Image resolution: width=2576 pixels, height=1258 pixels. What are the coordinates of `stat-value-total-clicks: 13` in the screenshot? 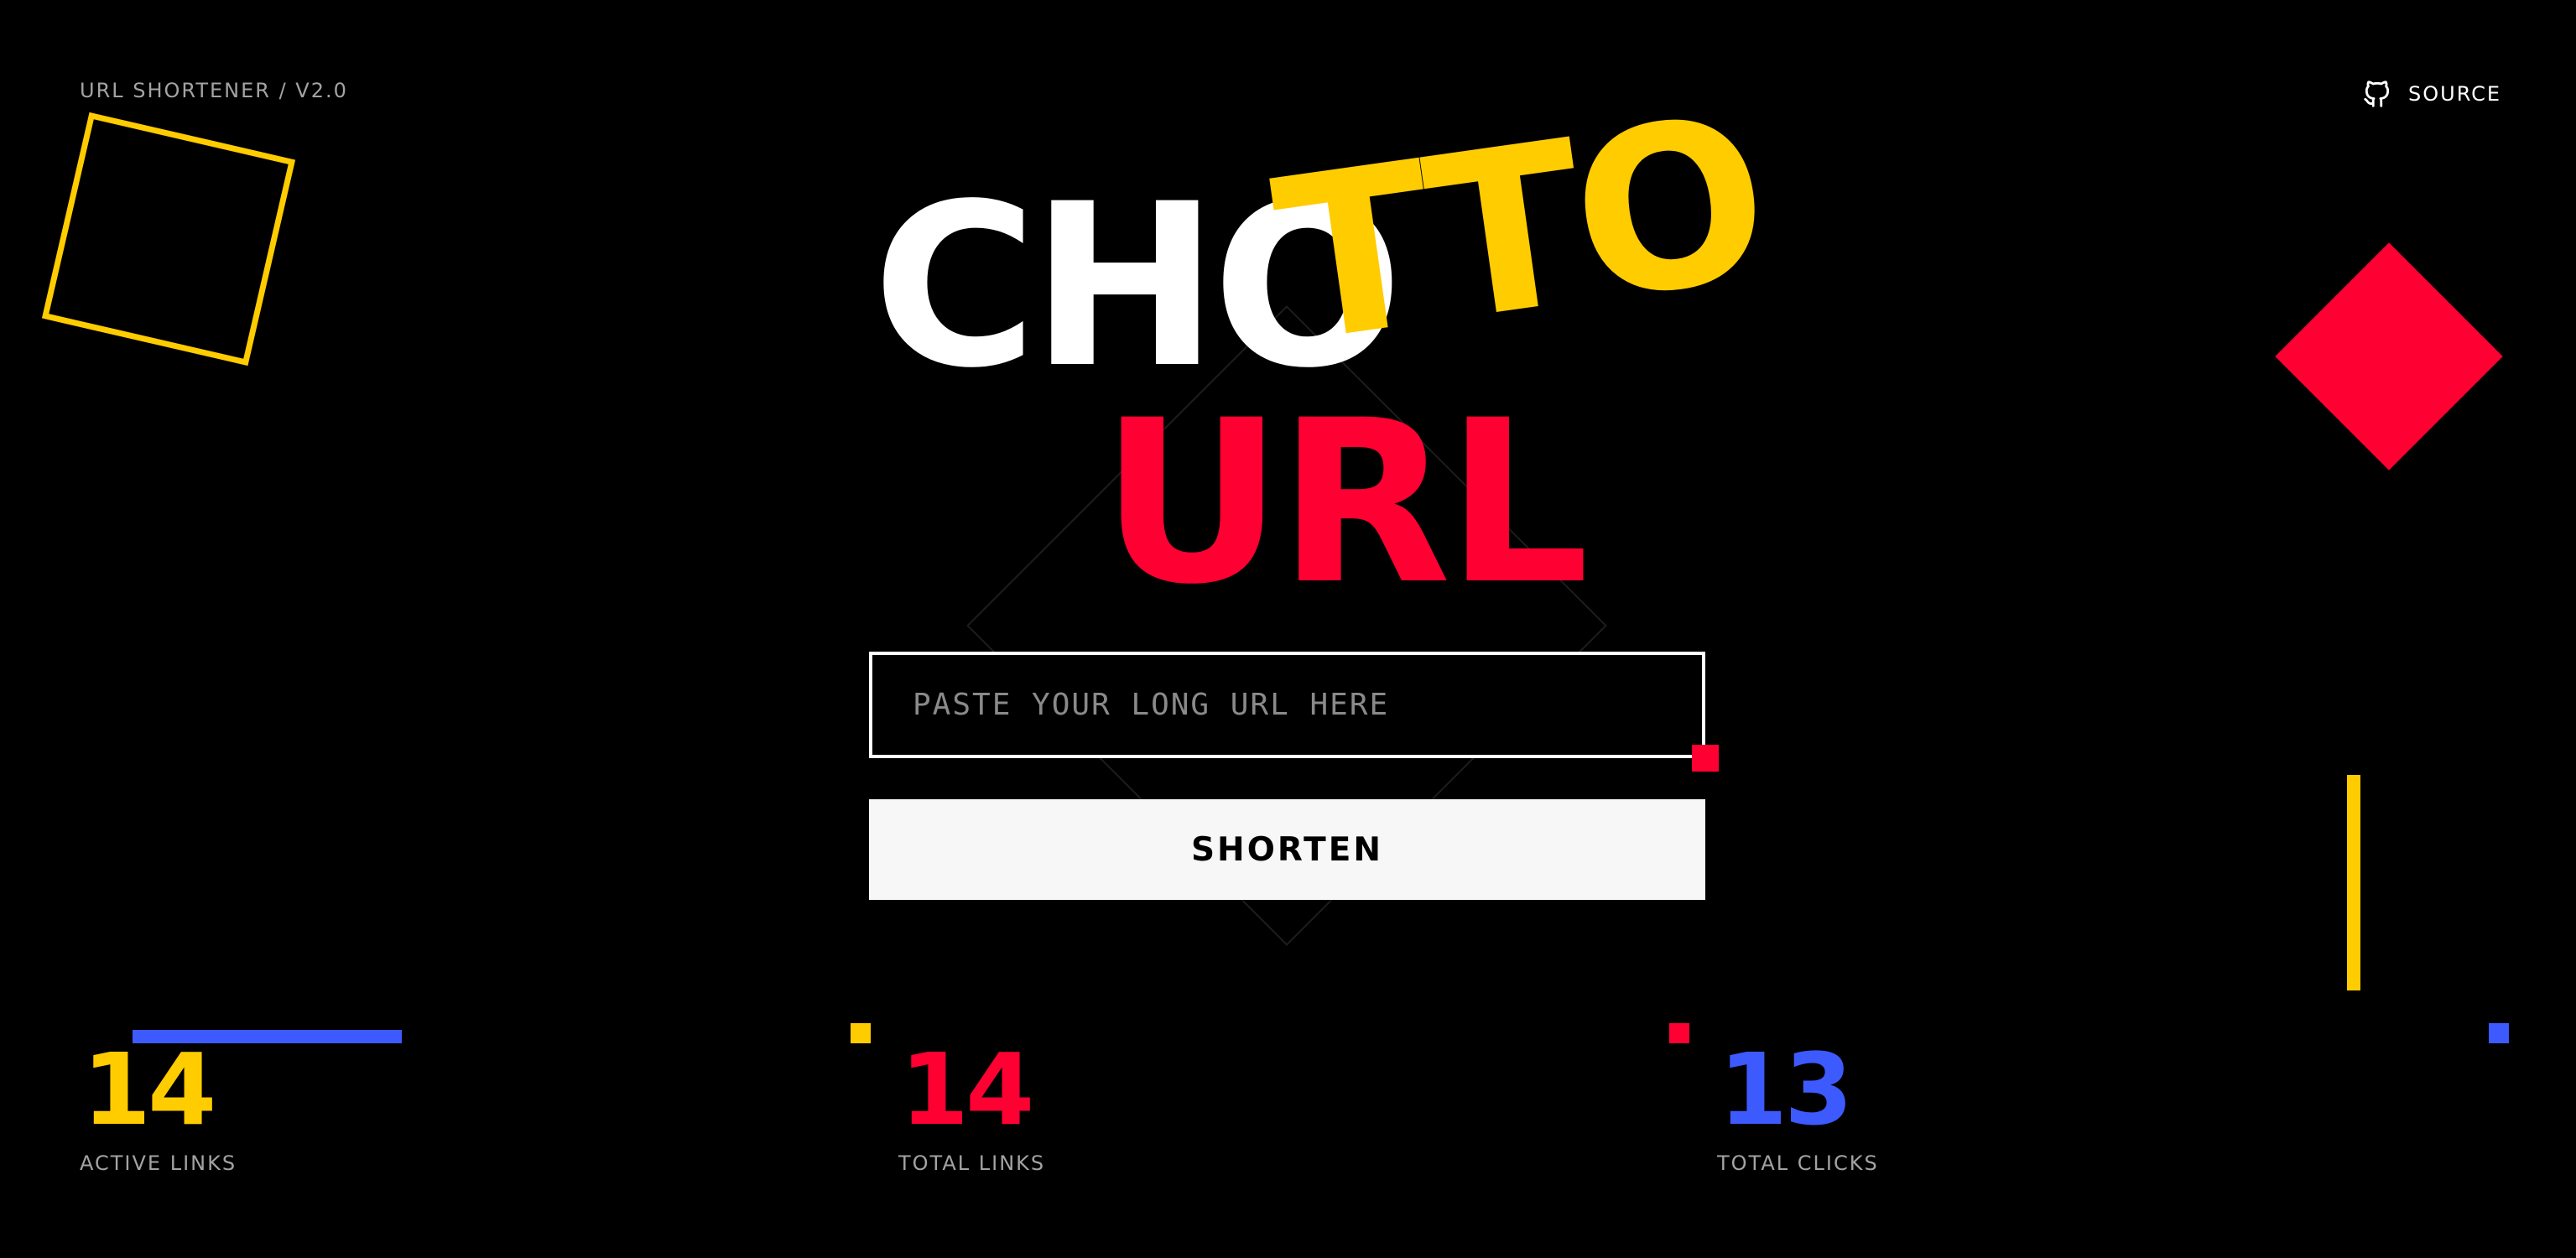 It's located at (1786, 1089).